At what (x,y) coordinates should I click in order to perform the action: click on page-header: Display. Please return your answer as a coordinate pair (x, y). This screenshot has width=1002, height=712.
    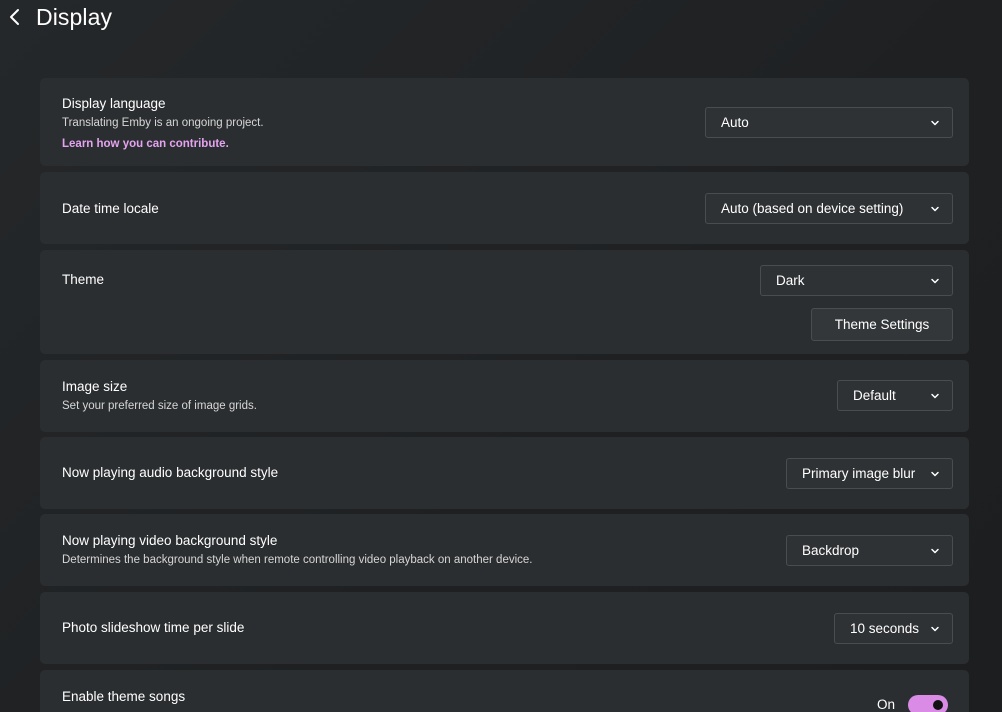
    Looking at the image, I should click on (501, 18).